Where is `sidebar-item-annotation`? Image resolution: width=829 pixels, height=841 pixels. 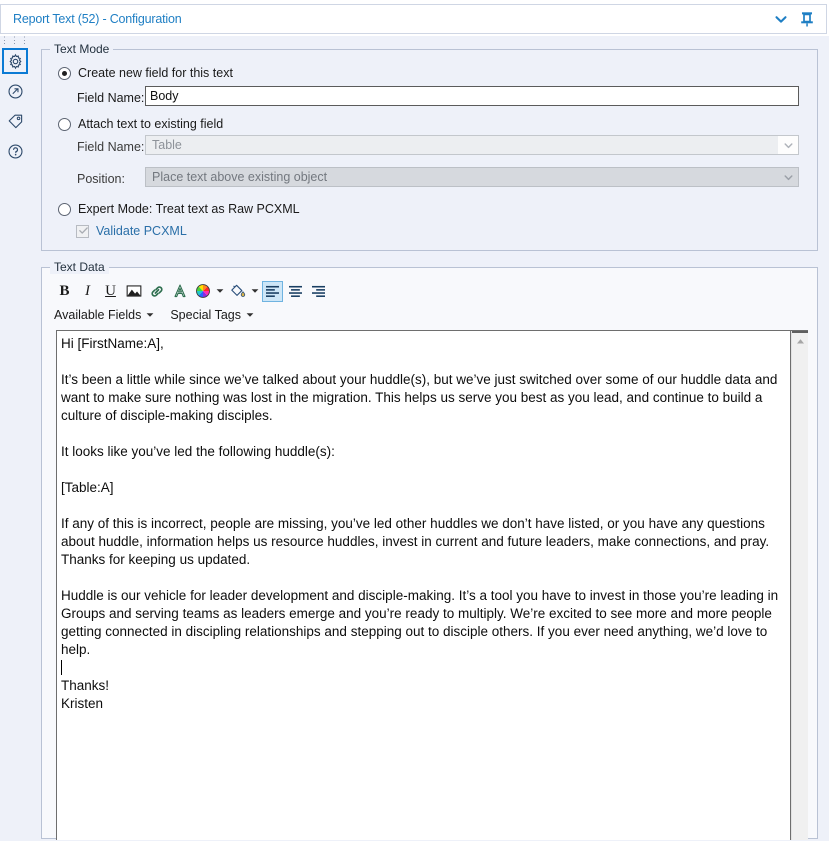
sidebar-item-annotation is located at coordinates (15, 121).